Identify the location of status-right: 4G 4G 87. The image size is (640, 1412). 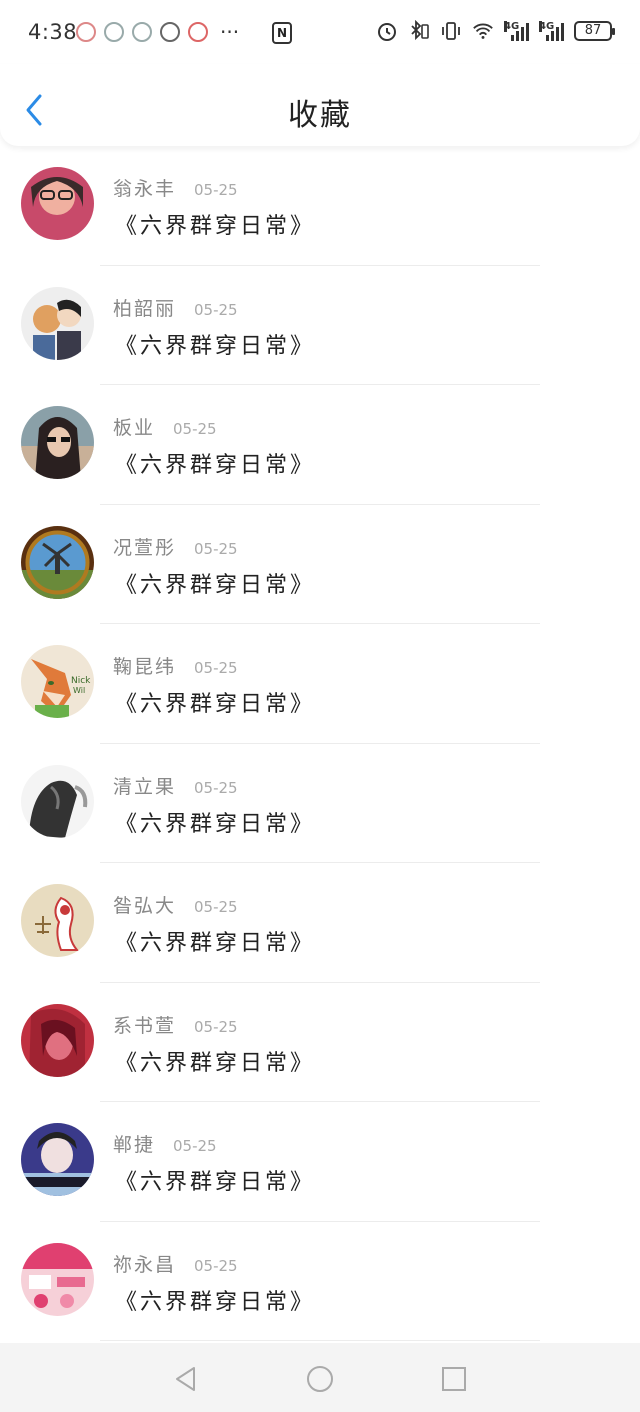
(495, 31).